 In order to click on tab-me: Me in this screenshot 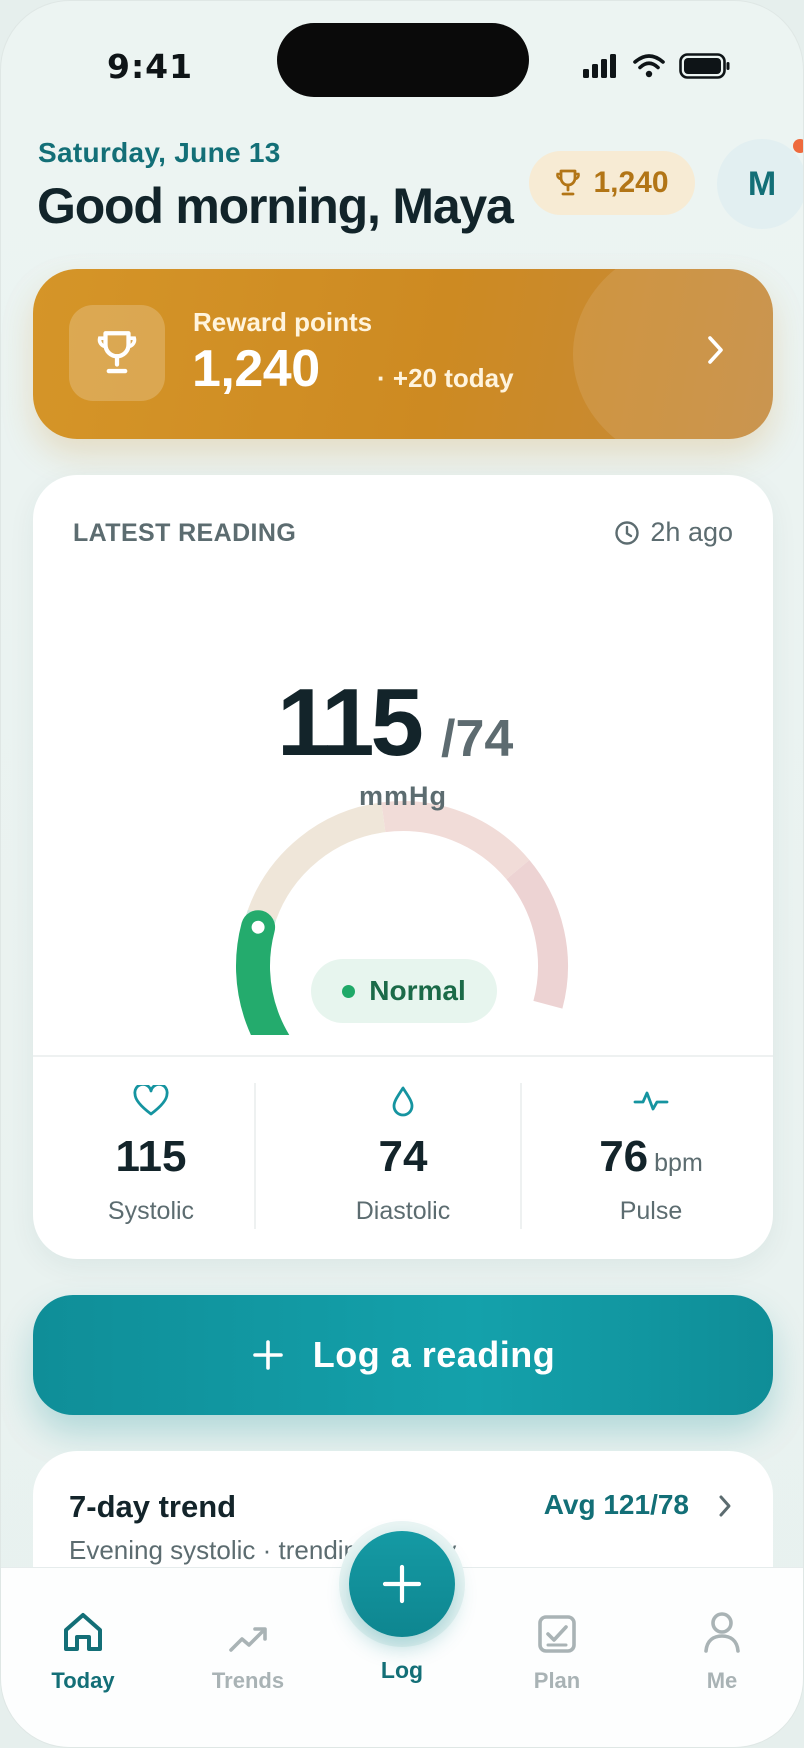, I will do `click(722, 1649)`.